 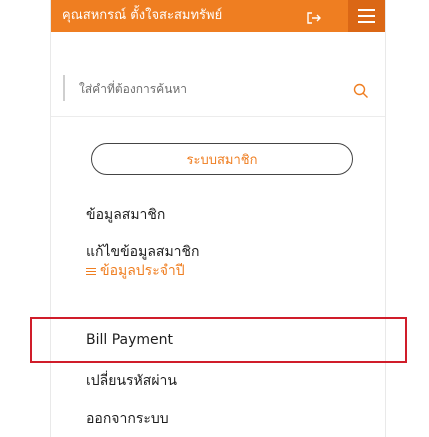 I want to click on search-input: ใส่คำที่ต้องการค้นหา, so click(x=133, y=89).